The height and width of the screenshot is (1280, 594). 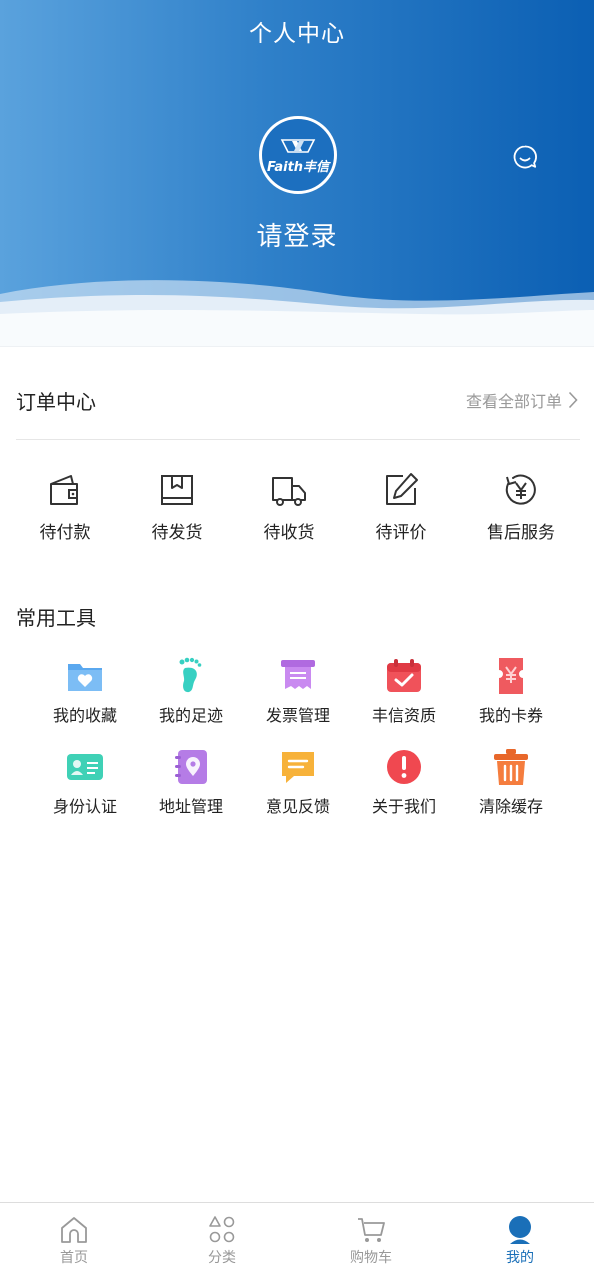 What do you see at coordinates (510, 715) in the screenshot?
I see `tool-label: 我的卡券` at bounding box center [510, 715].